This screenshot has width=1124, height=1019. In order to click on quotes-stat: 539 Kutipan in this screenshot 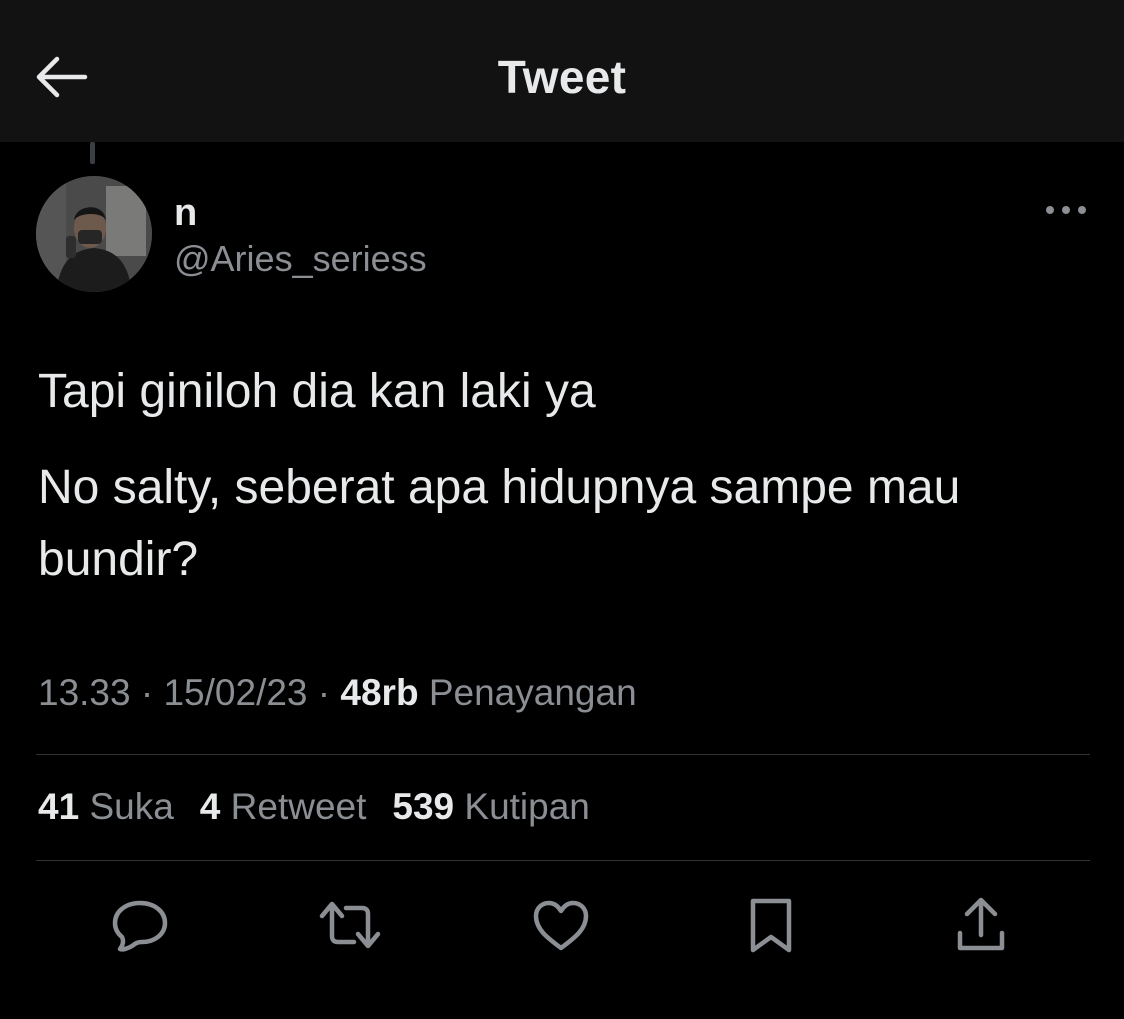, I will do `click(491, 807)`.